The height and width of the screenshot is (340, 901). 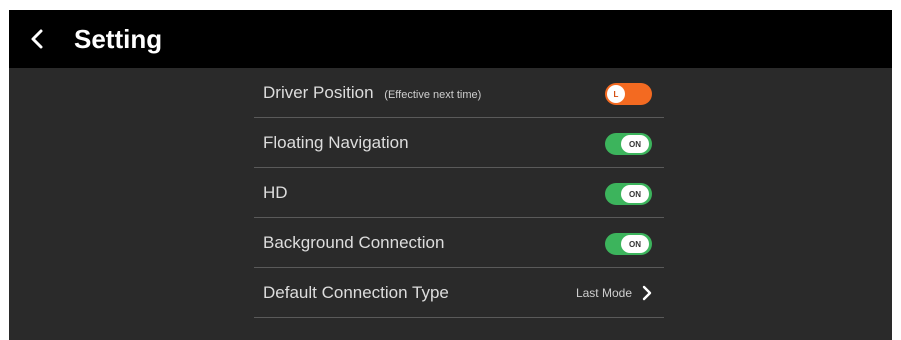 What do you see at coordinates (647, 292) in the screenshot?
I see `chevron-right-icon` at bounding box center [647, 292].